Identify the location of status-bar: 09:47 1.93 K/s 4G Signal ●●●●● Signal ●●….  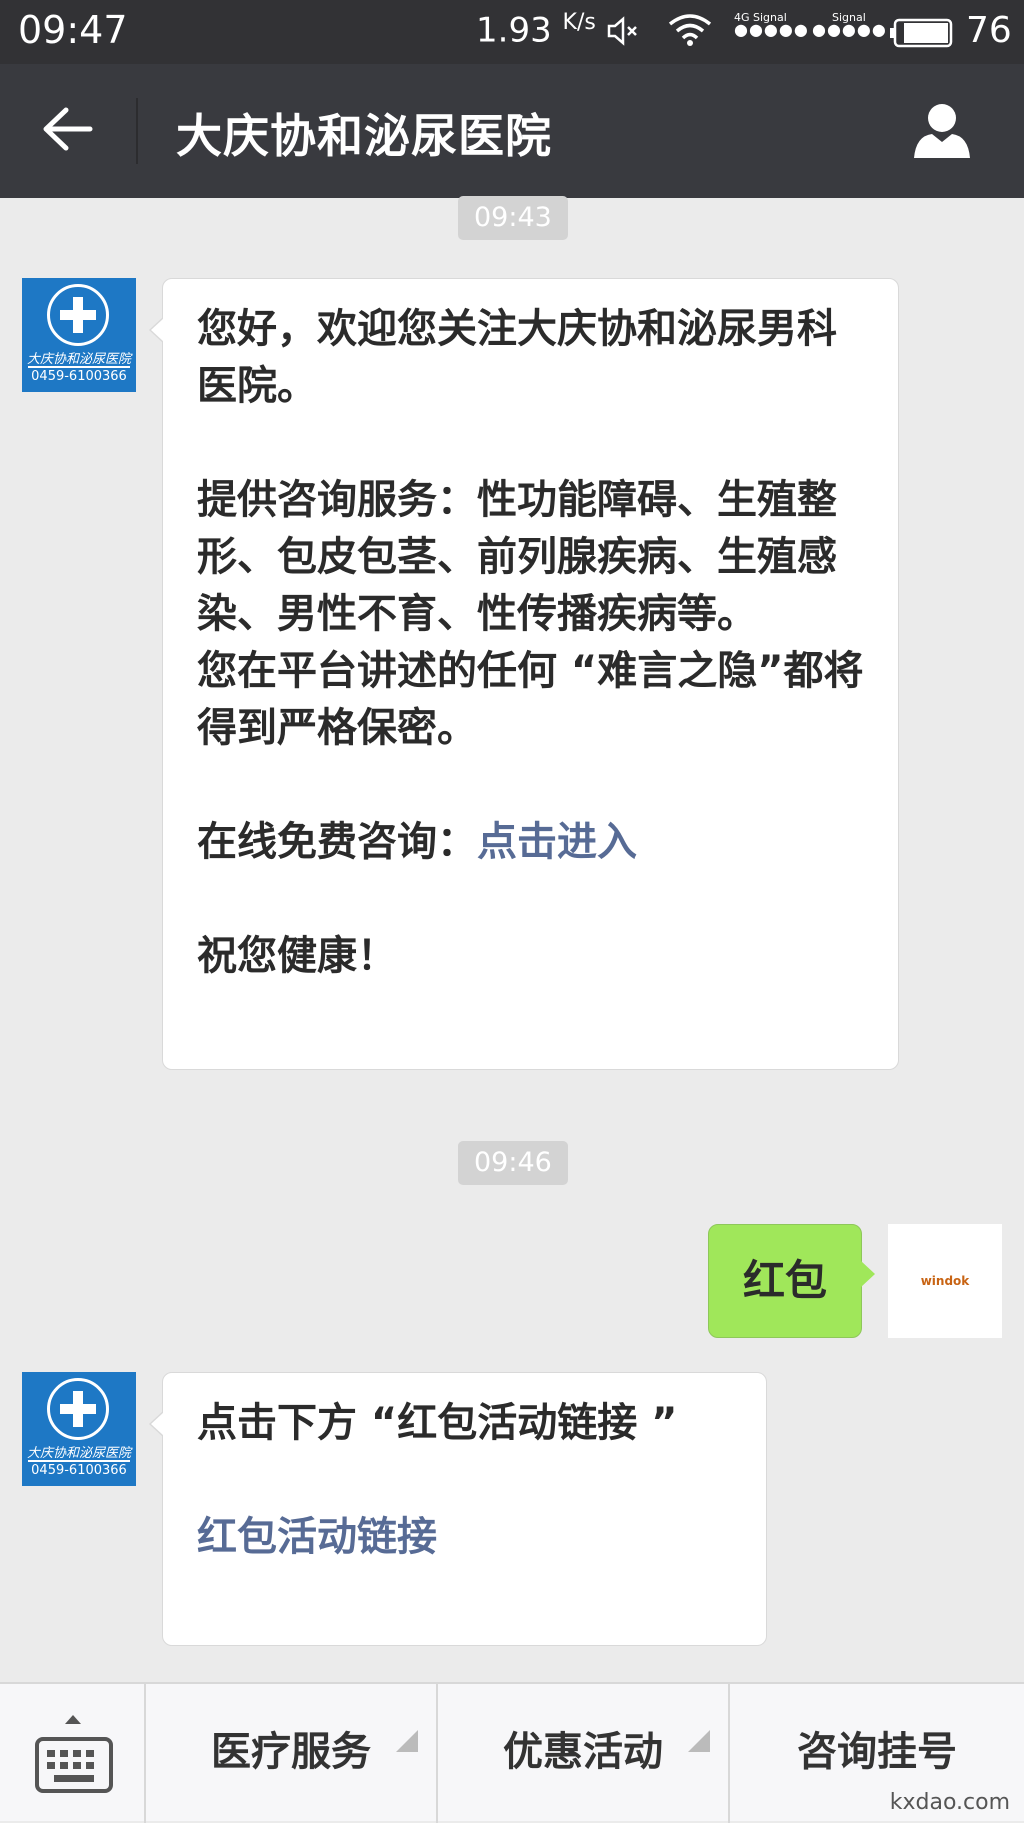
(512, 32).